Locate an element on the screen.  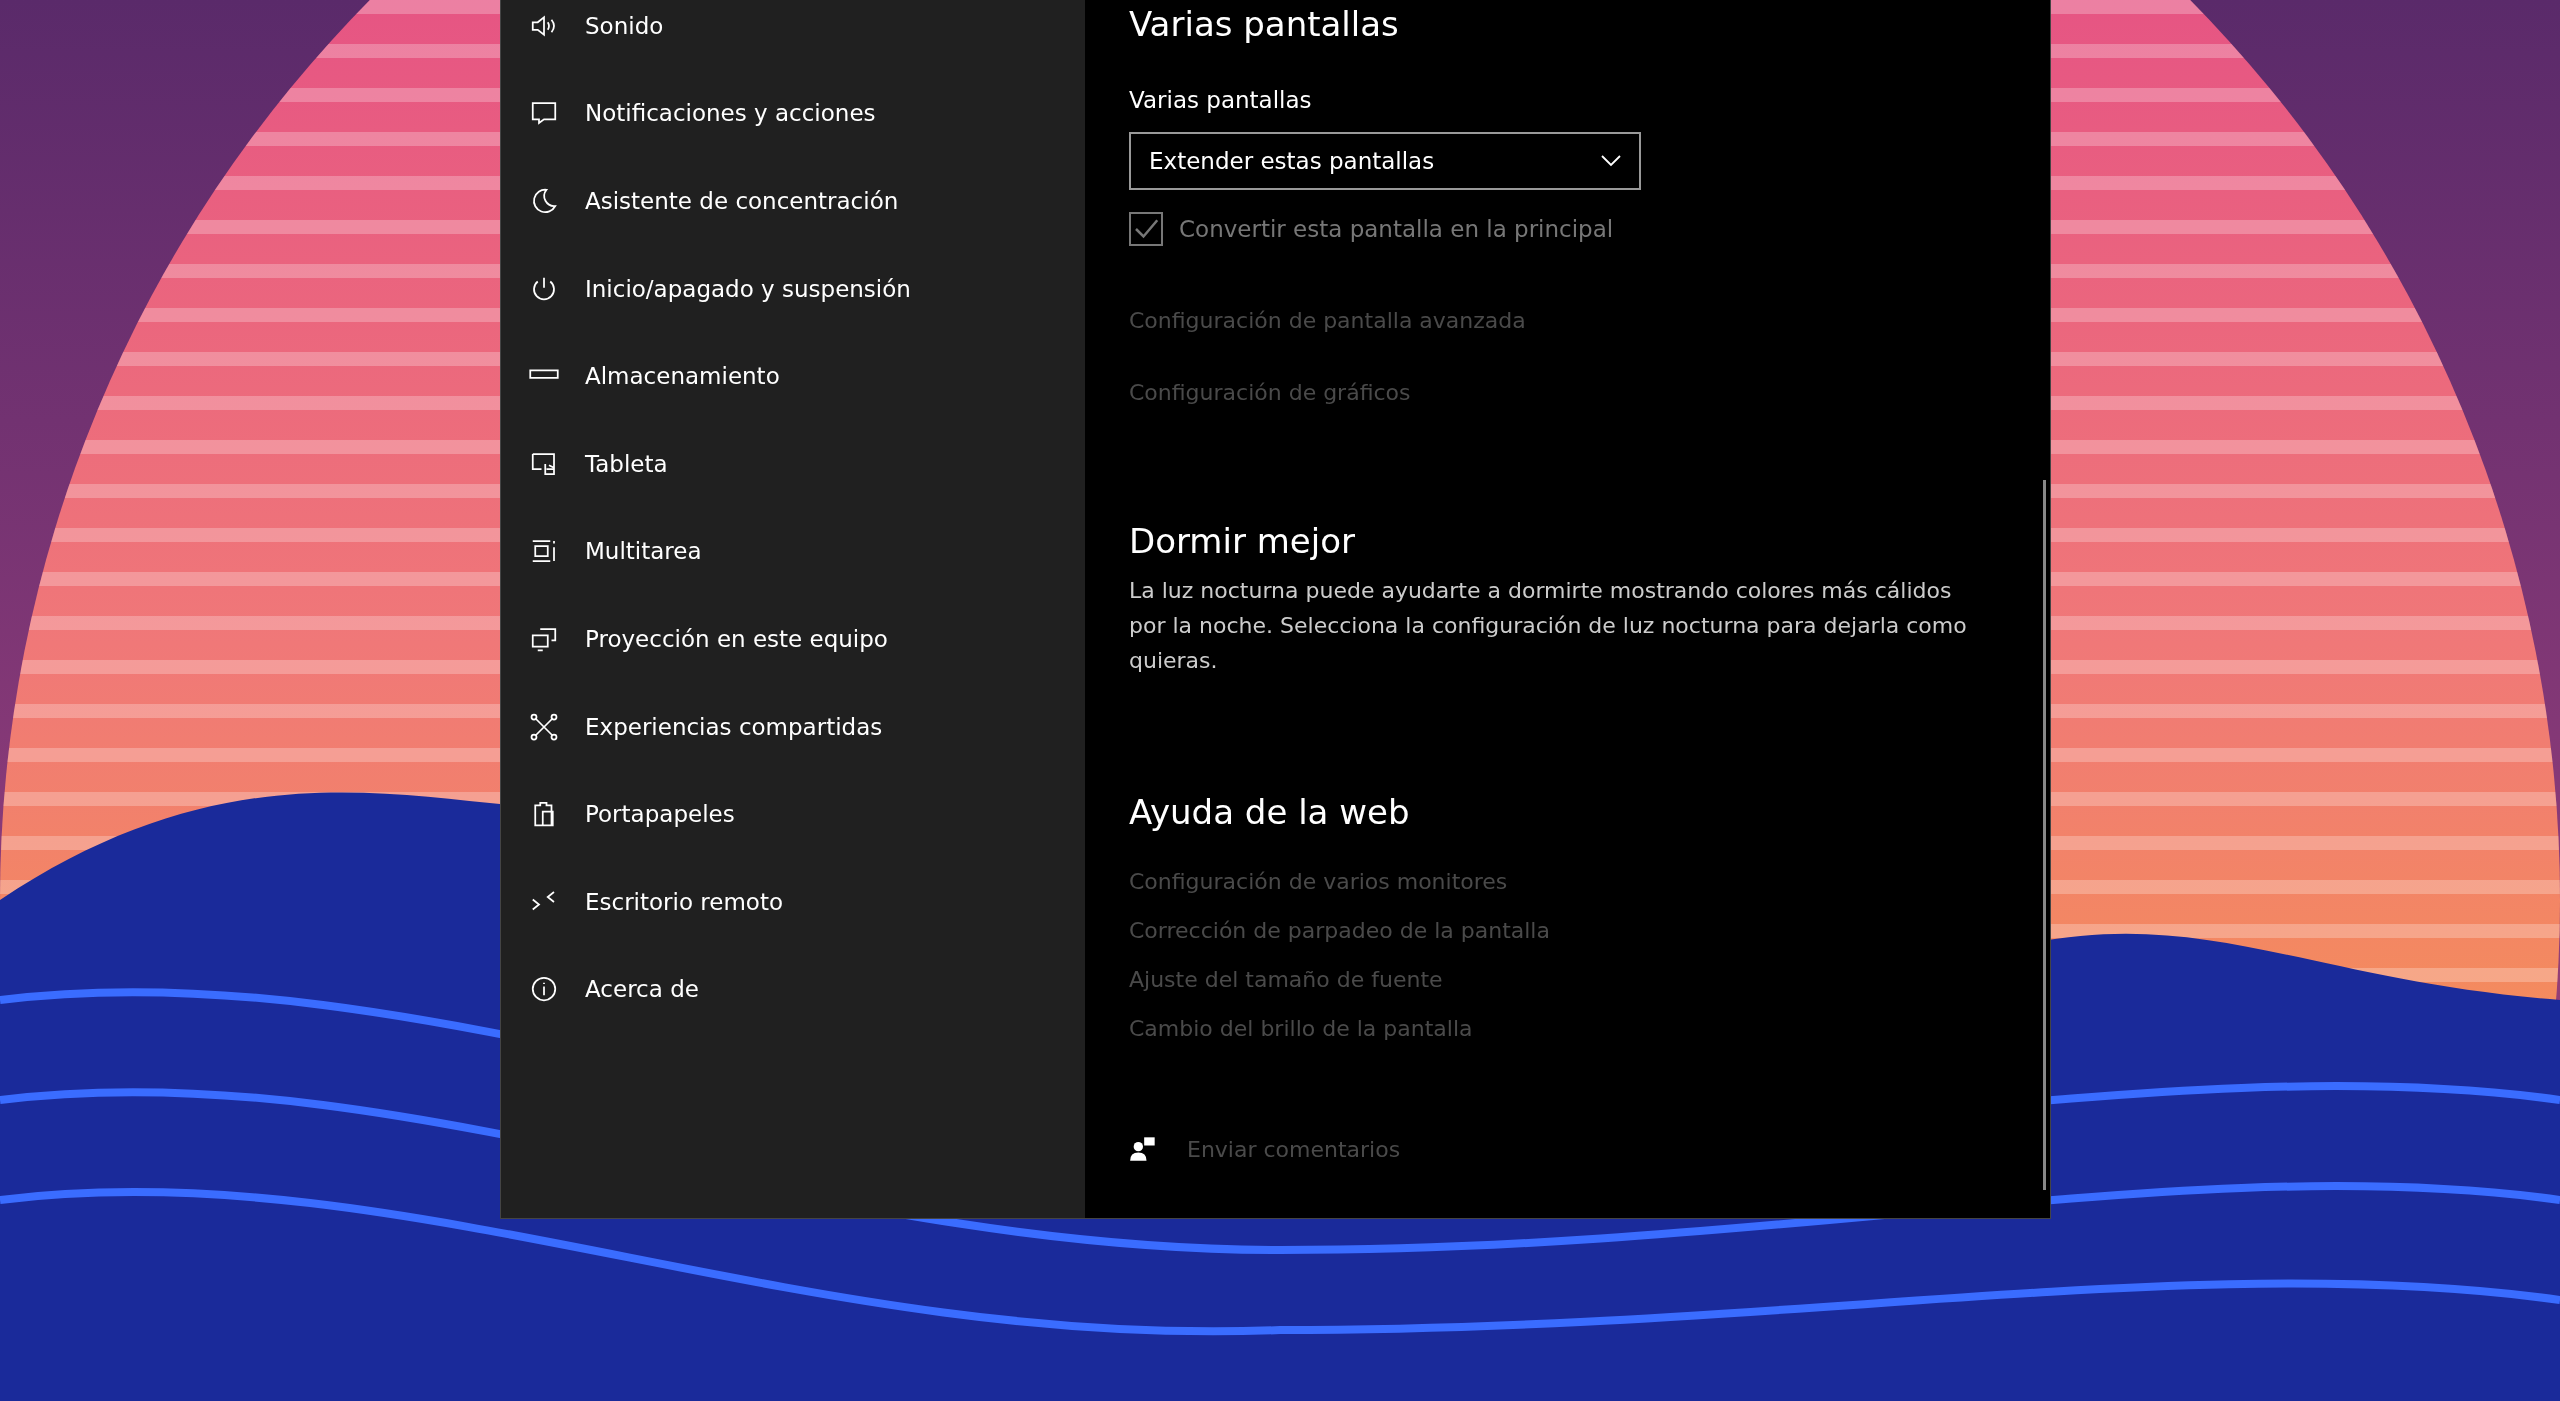
sidebar-item: Escritorio remoto is located at coordinates (793, 901).